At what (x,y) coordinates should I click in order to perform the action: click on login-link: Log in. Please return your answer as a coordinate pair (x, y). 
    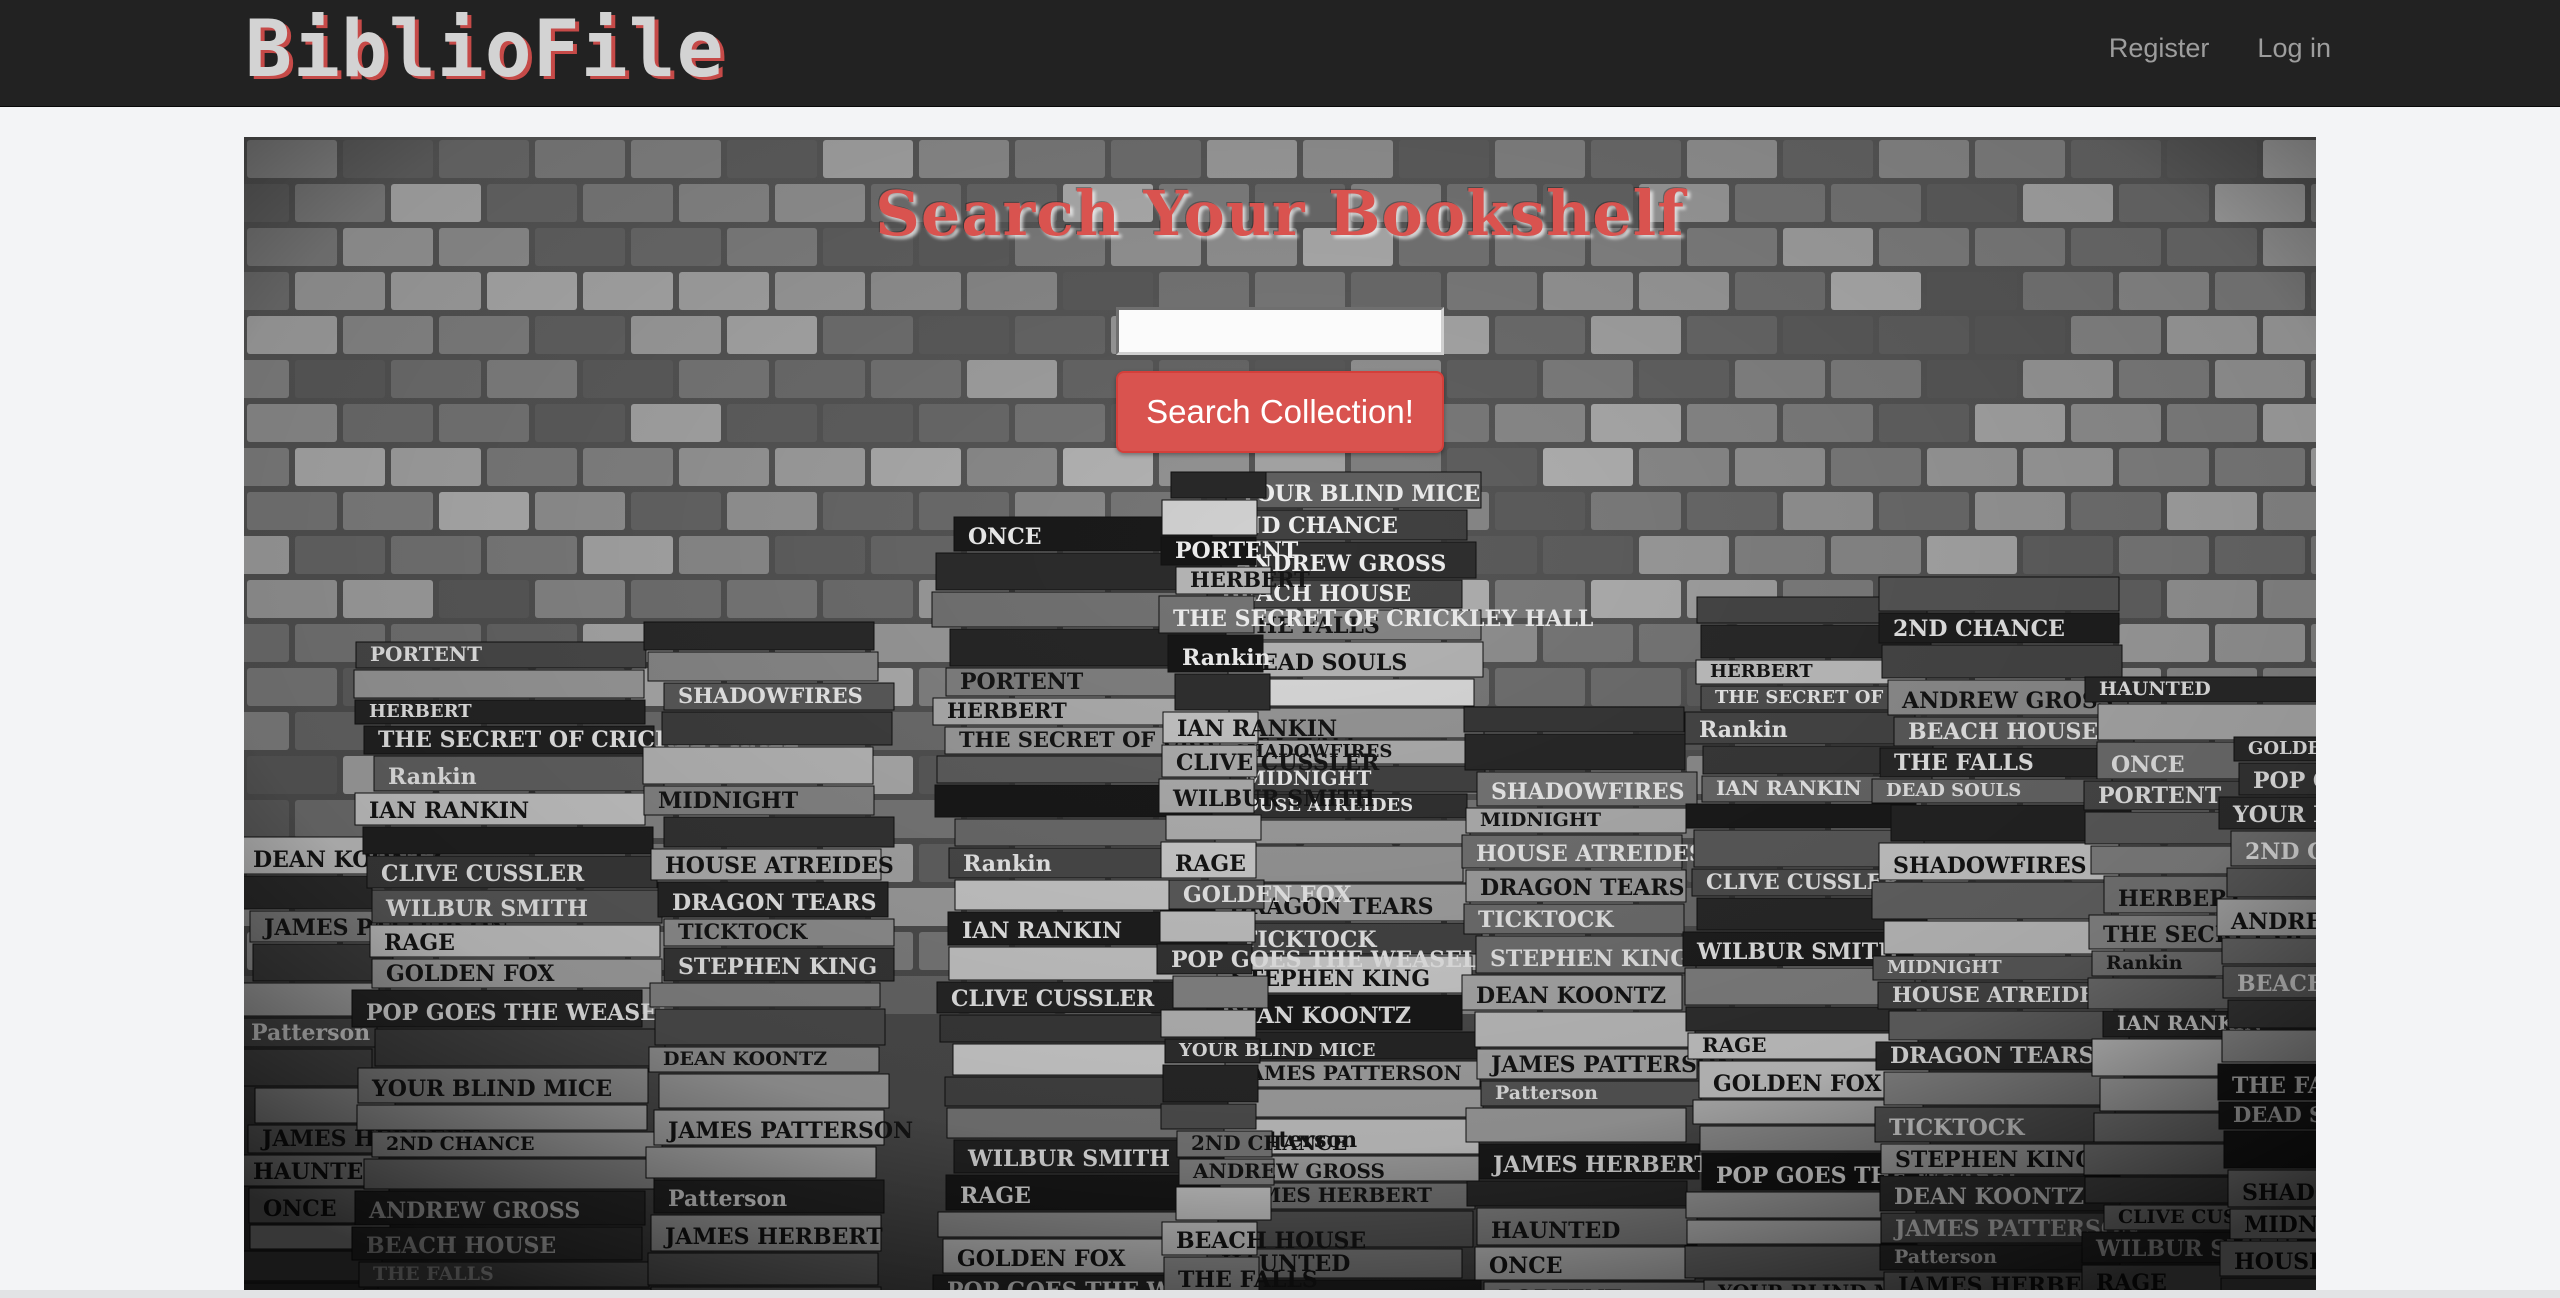
    Looking at the image, I should click on (2294, 48).